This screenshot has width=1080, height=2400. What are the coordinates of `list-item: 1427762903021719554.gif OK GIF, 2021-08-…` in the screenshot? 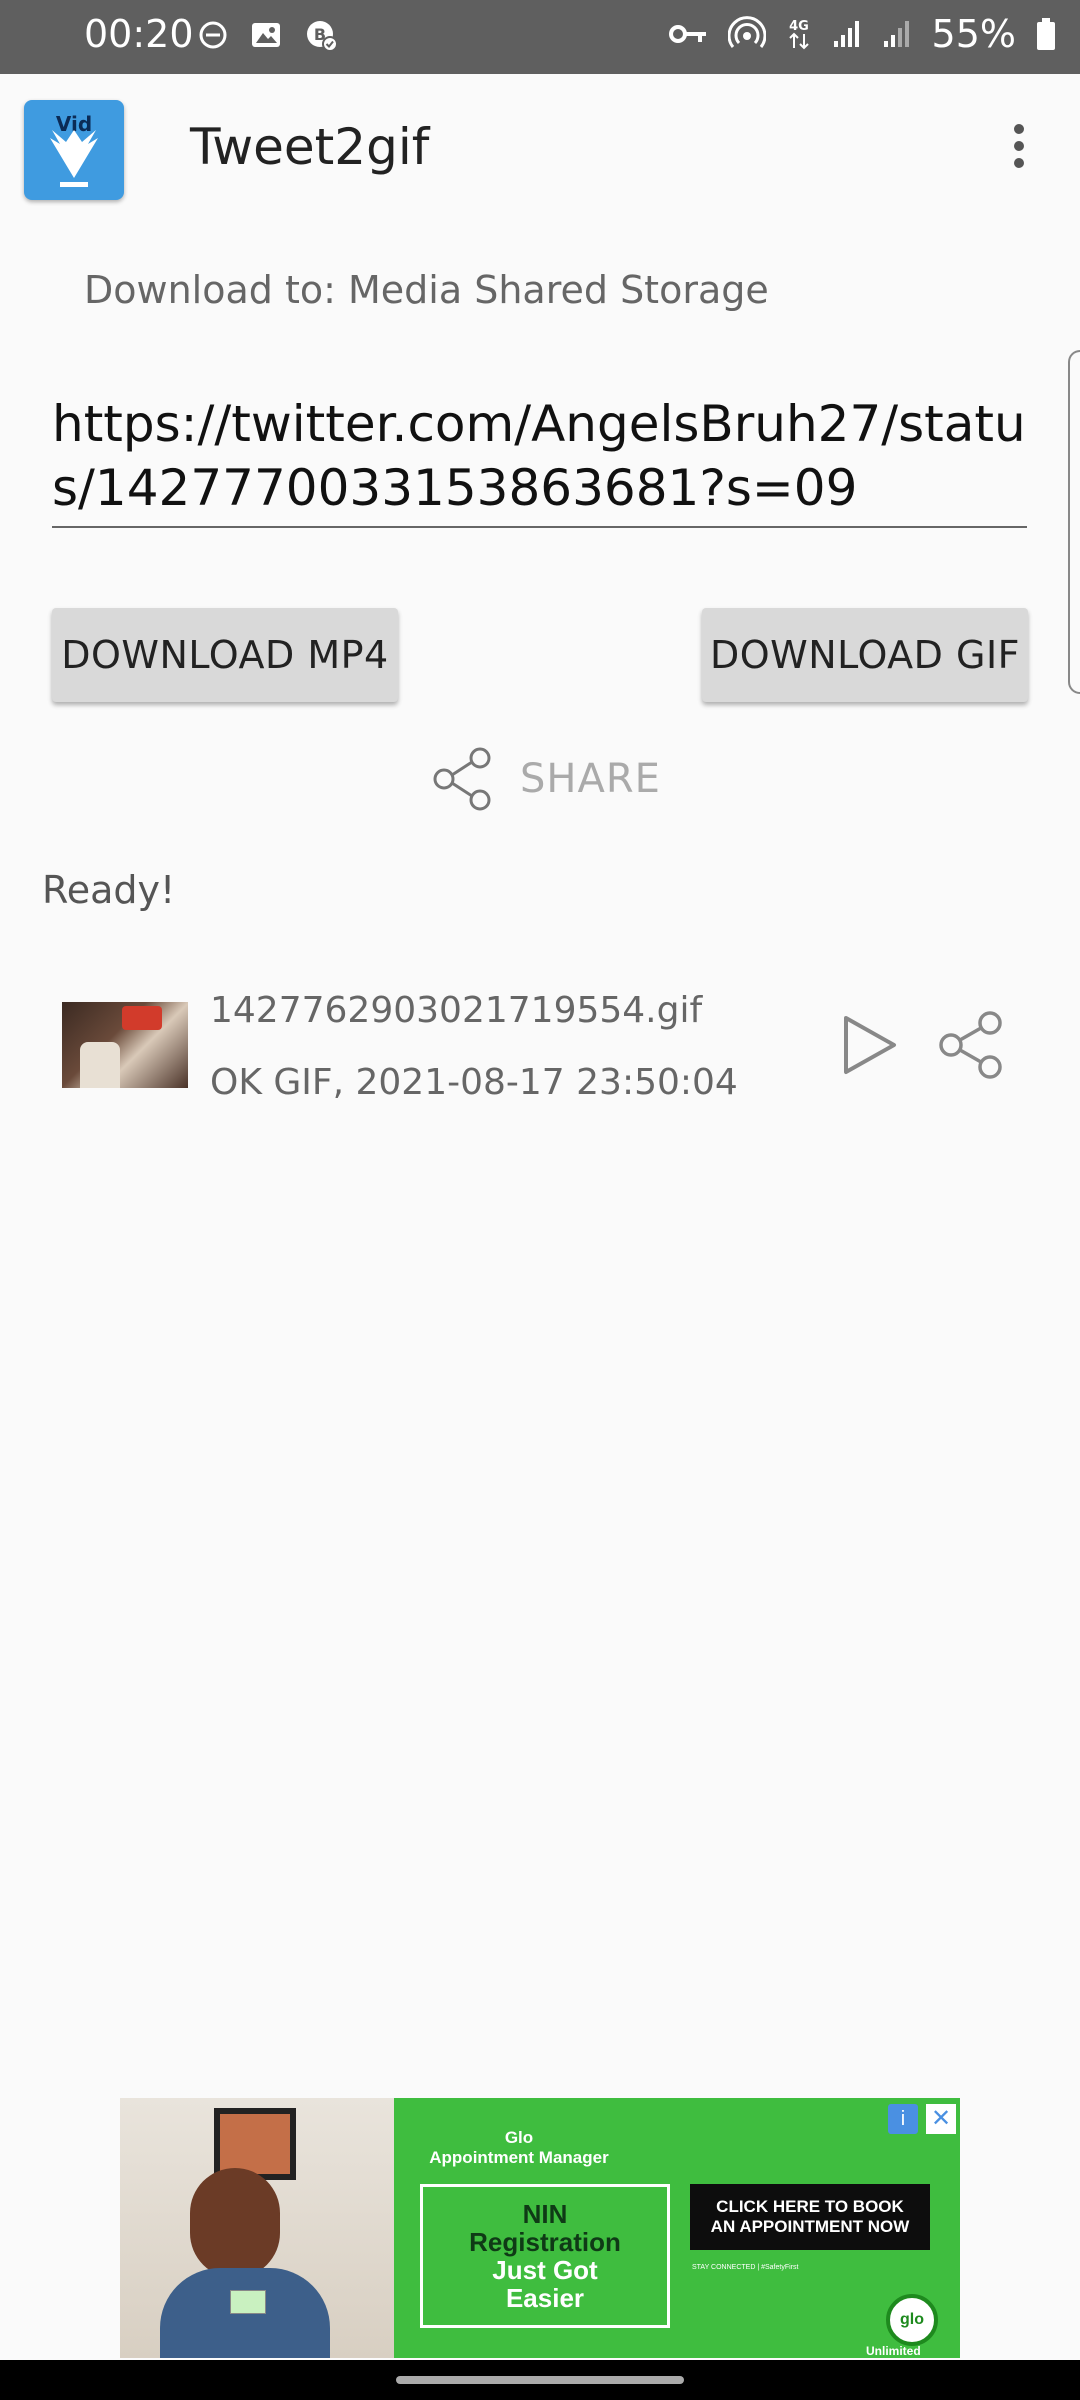 It's located at (540, 1045).